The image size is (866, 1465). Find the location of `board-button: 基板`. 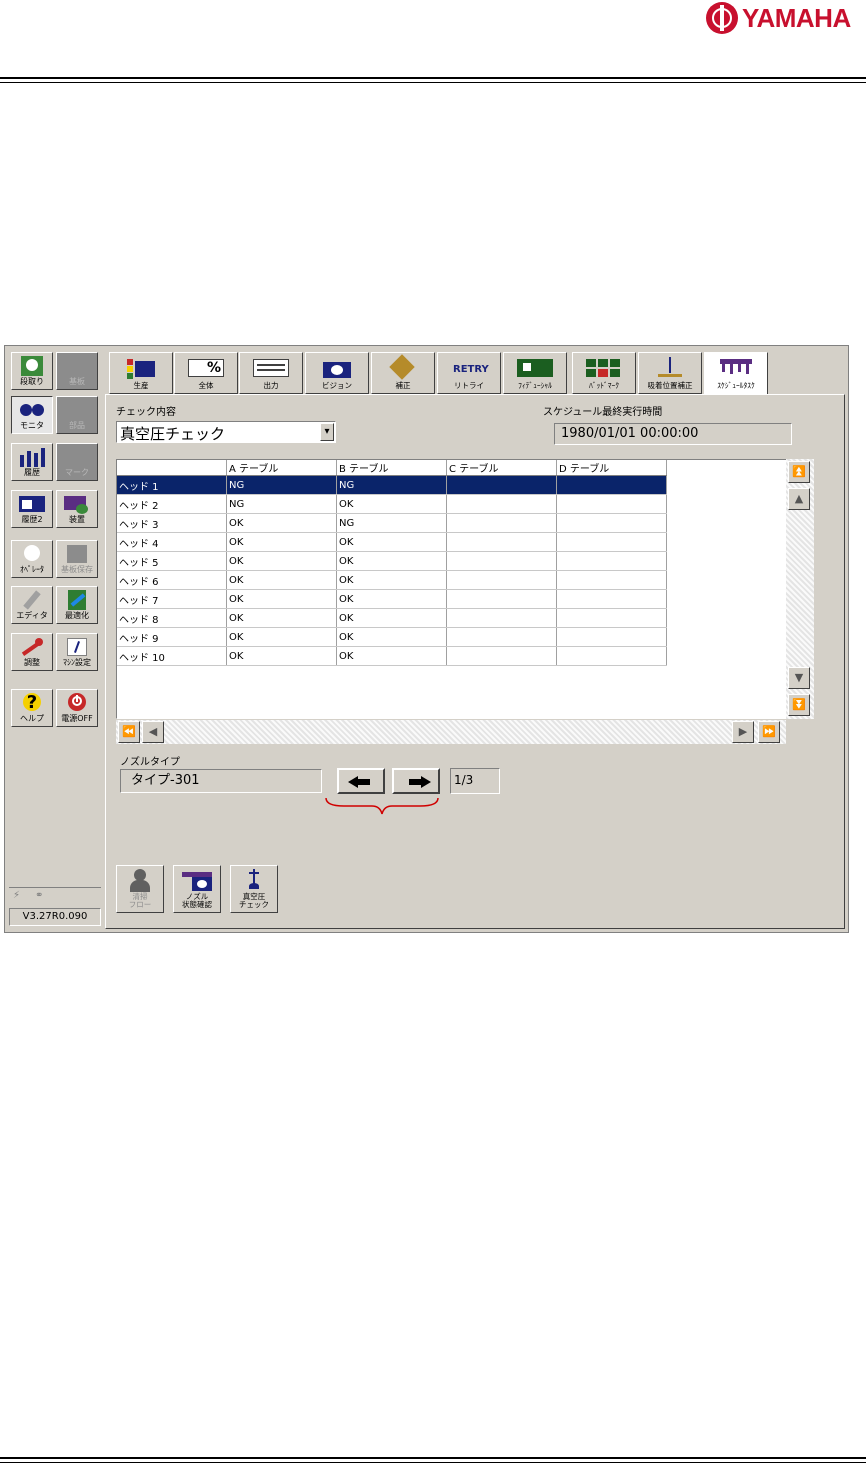

board-button: 基板 is located at coordinates (77, 371).